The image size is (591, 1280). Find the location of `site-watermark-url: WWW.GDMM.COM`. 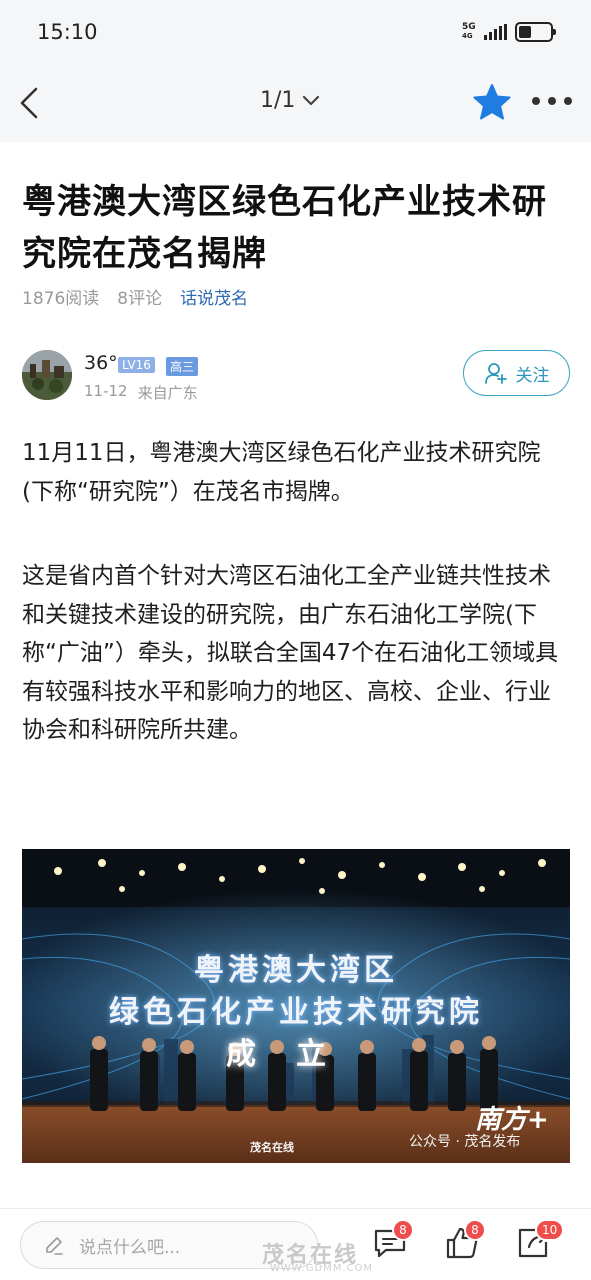

site-watermark-url: WWW.GDMM.COM is located at coordinates (322, 1268).